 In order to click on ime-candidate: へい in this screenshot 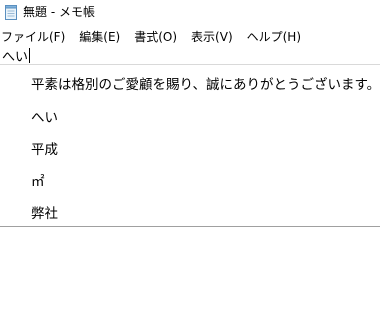, I will do `click(44, 118)`.